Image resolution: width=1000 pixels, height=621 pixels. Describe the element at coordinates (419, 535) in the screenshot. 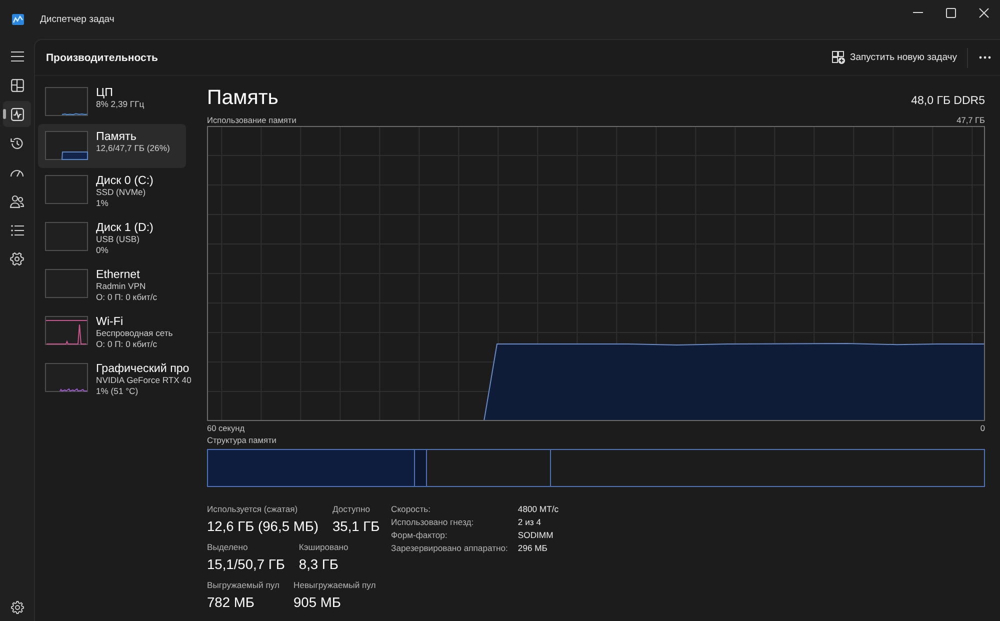

I see `property-label: Форм-фактор:` at that location.